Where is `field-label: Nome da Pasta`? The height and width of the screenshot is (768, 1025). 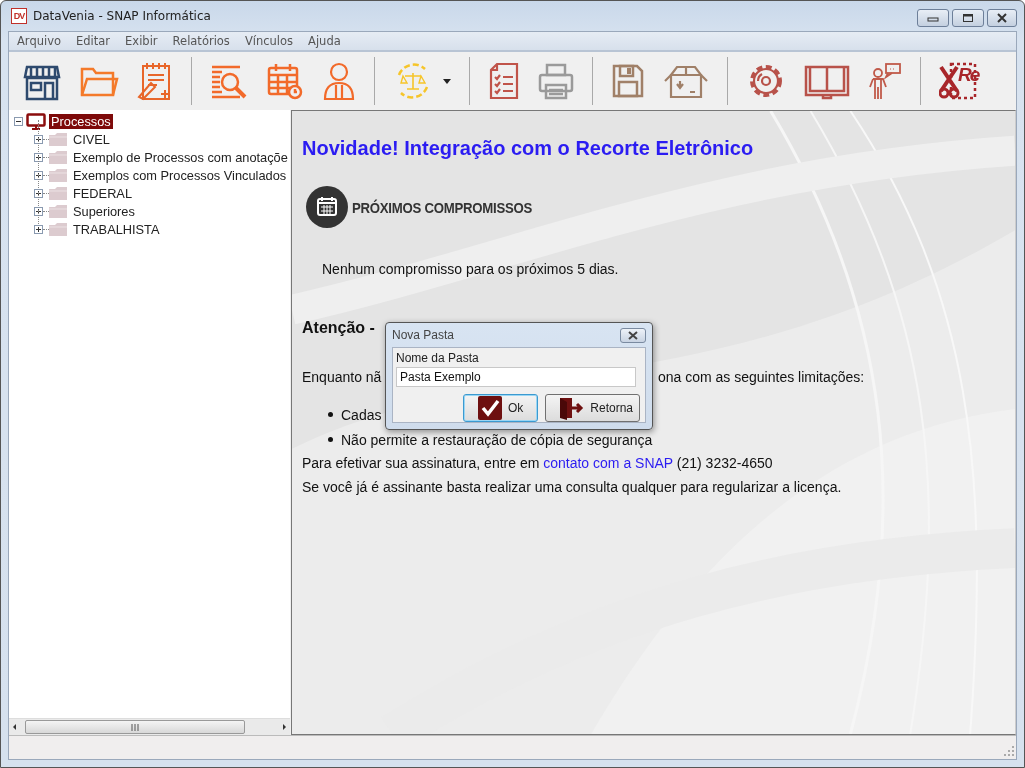 field-label: Nome da Pasta is located at coordinates (438, 358).